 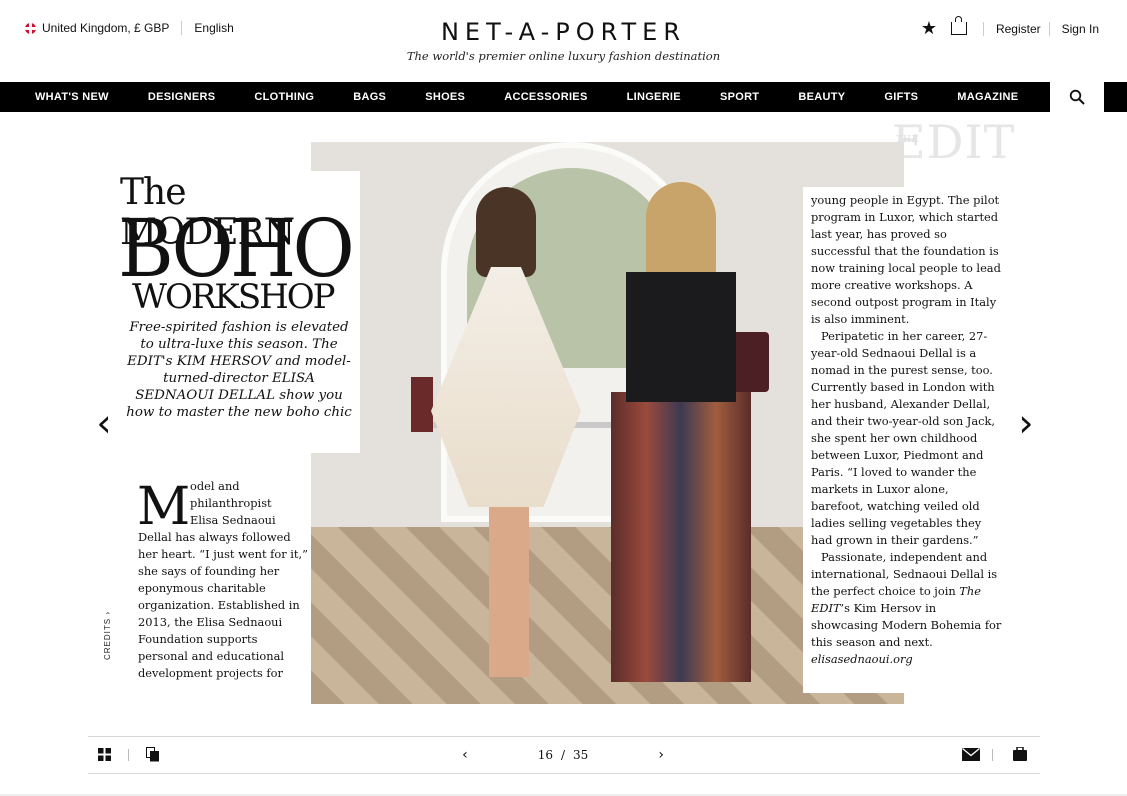 I want to click on account-divider, so click(x=983, y=28).